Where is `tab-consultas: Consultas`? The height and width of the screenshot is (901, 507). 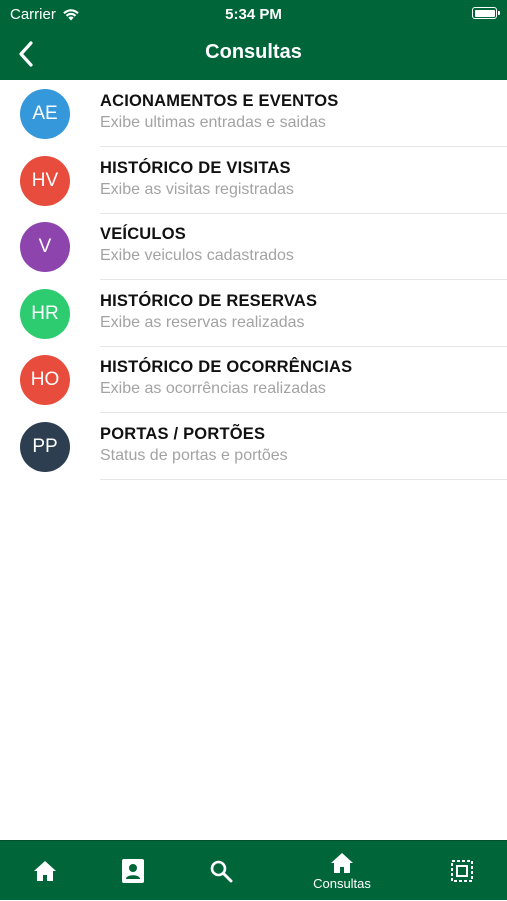 tab-consultas: Consultas is located at coordinates (342, 871).